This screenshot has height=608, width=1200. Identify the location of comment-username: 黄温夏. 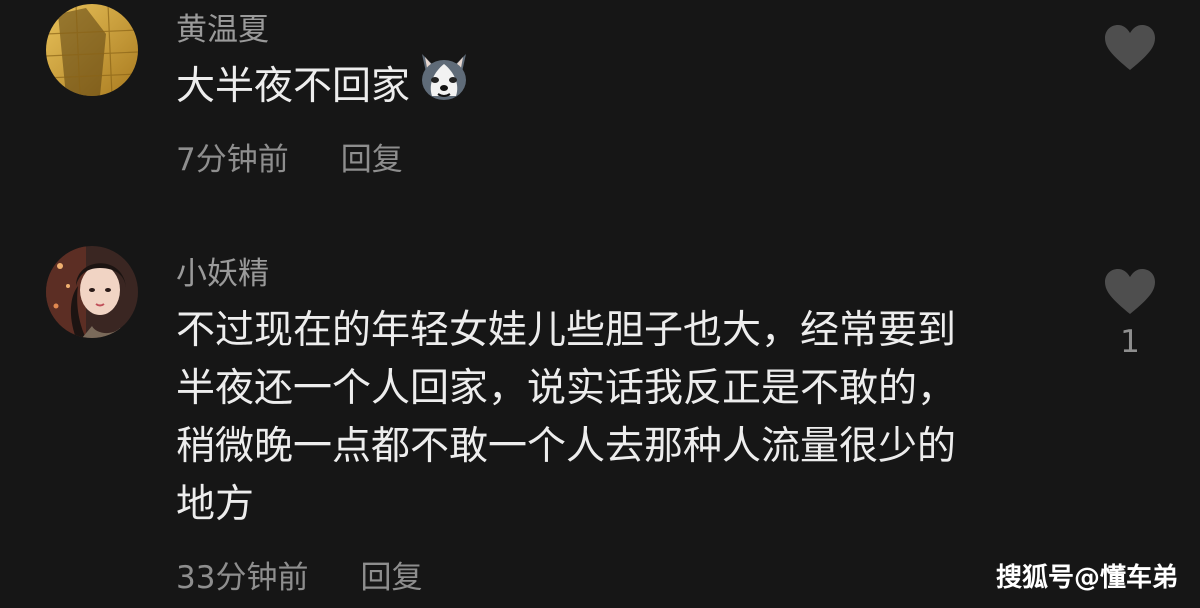
(222, 26).